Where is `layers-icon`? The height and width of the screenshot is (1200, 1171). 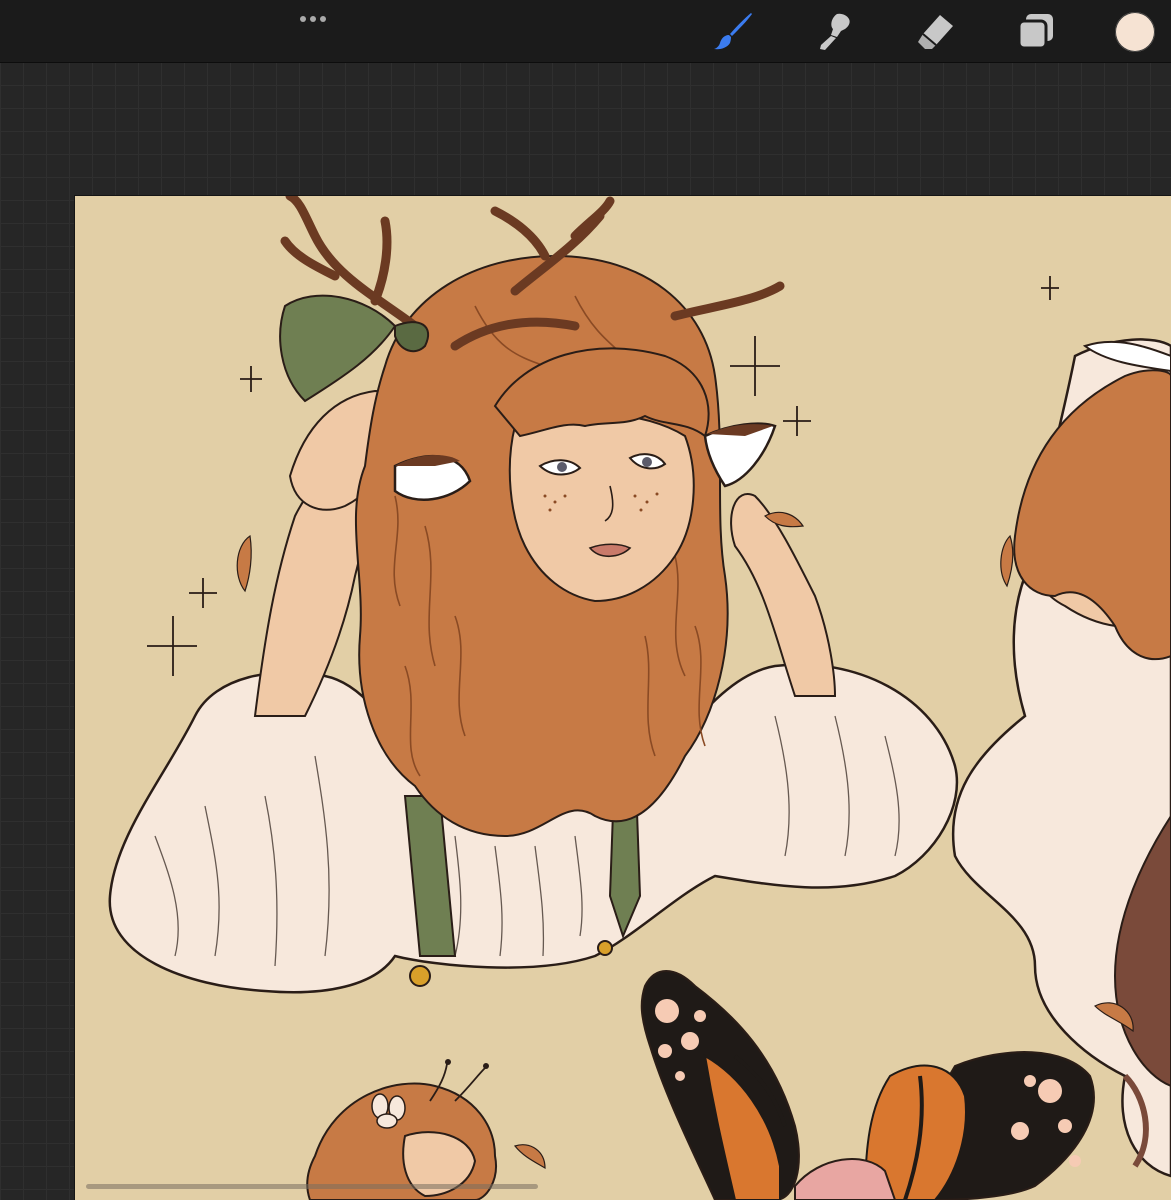
layers-icon is located at coordinates (1035, 32).